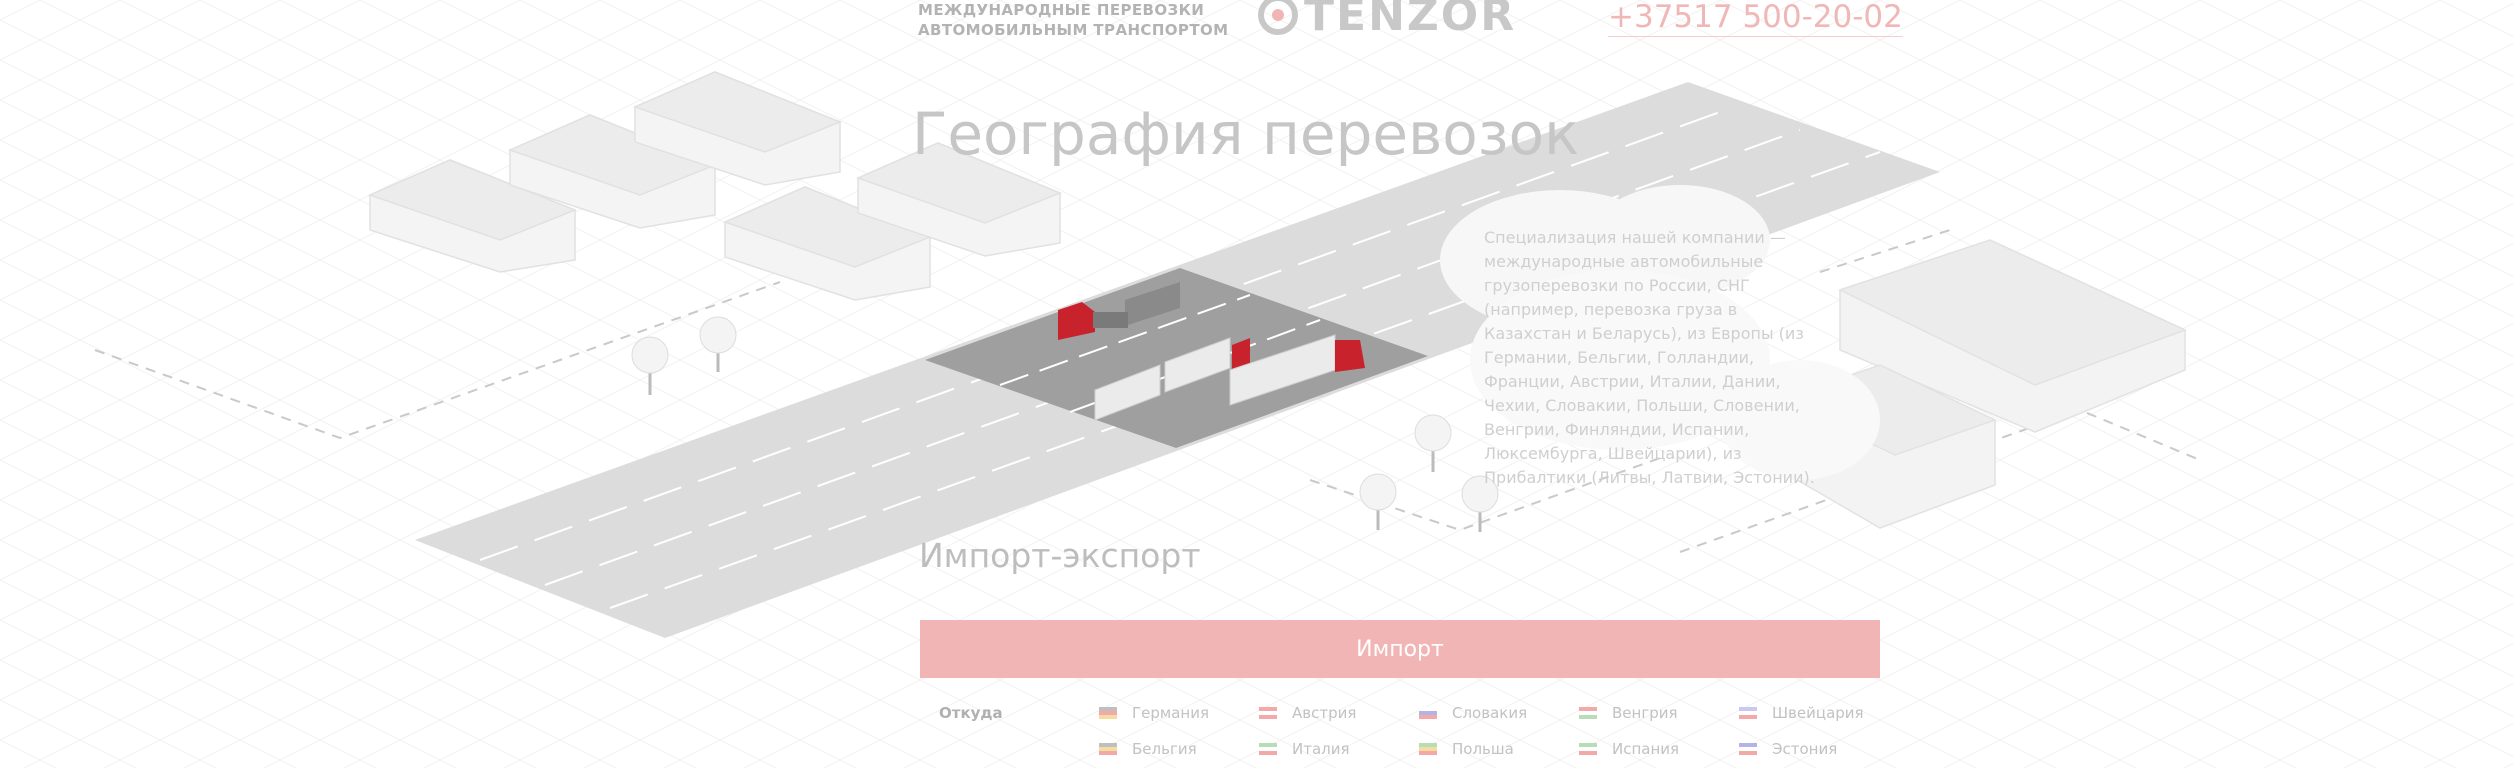  I want to click on country-item: Словакия, so click(1473, 713).